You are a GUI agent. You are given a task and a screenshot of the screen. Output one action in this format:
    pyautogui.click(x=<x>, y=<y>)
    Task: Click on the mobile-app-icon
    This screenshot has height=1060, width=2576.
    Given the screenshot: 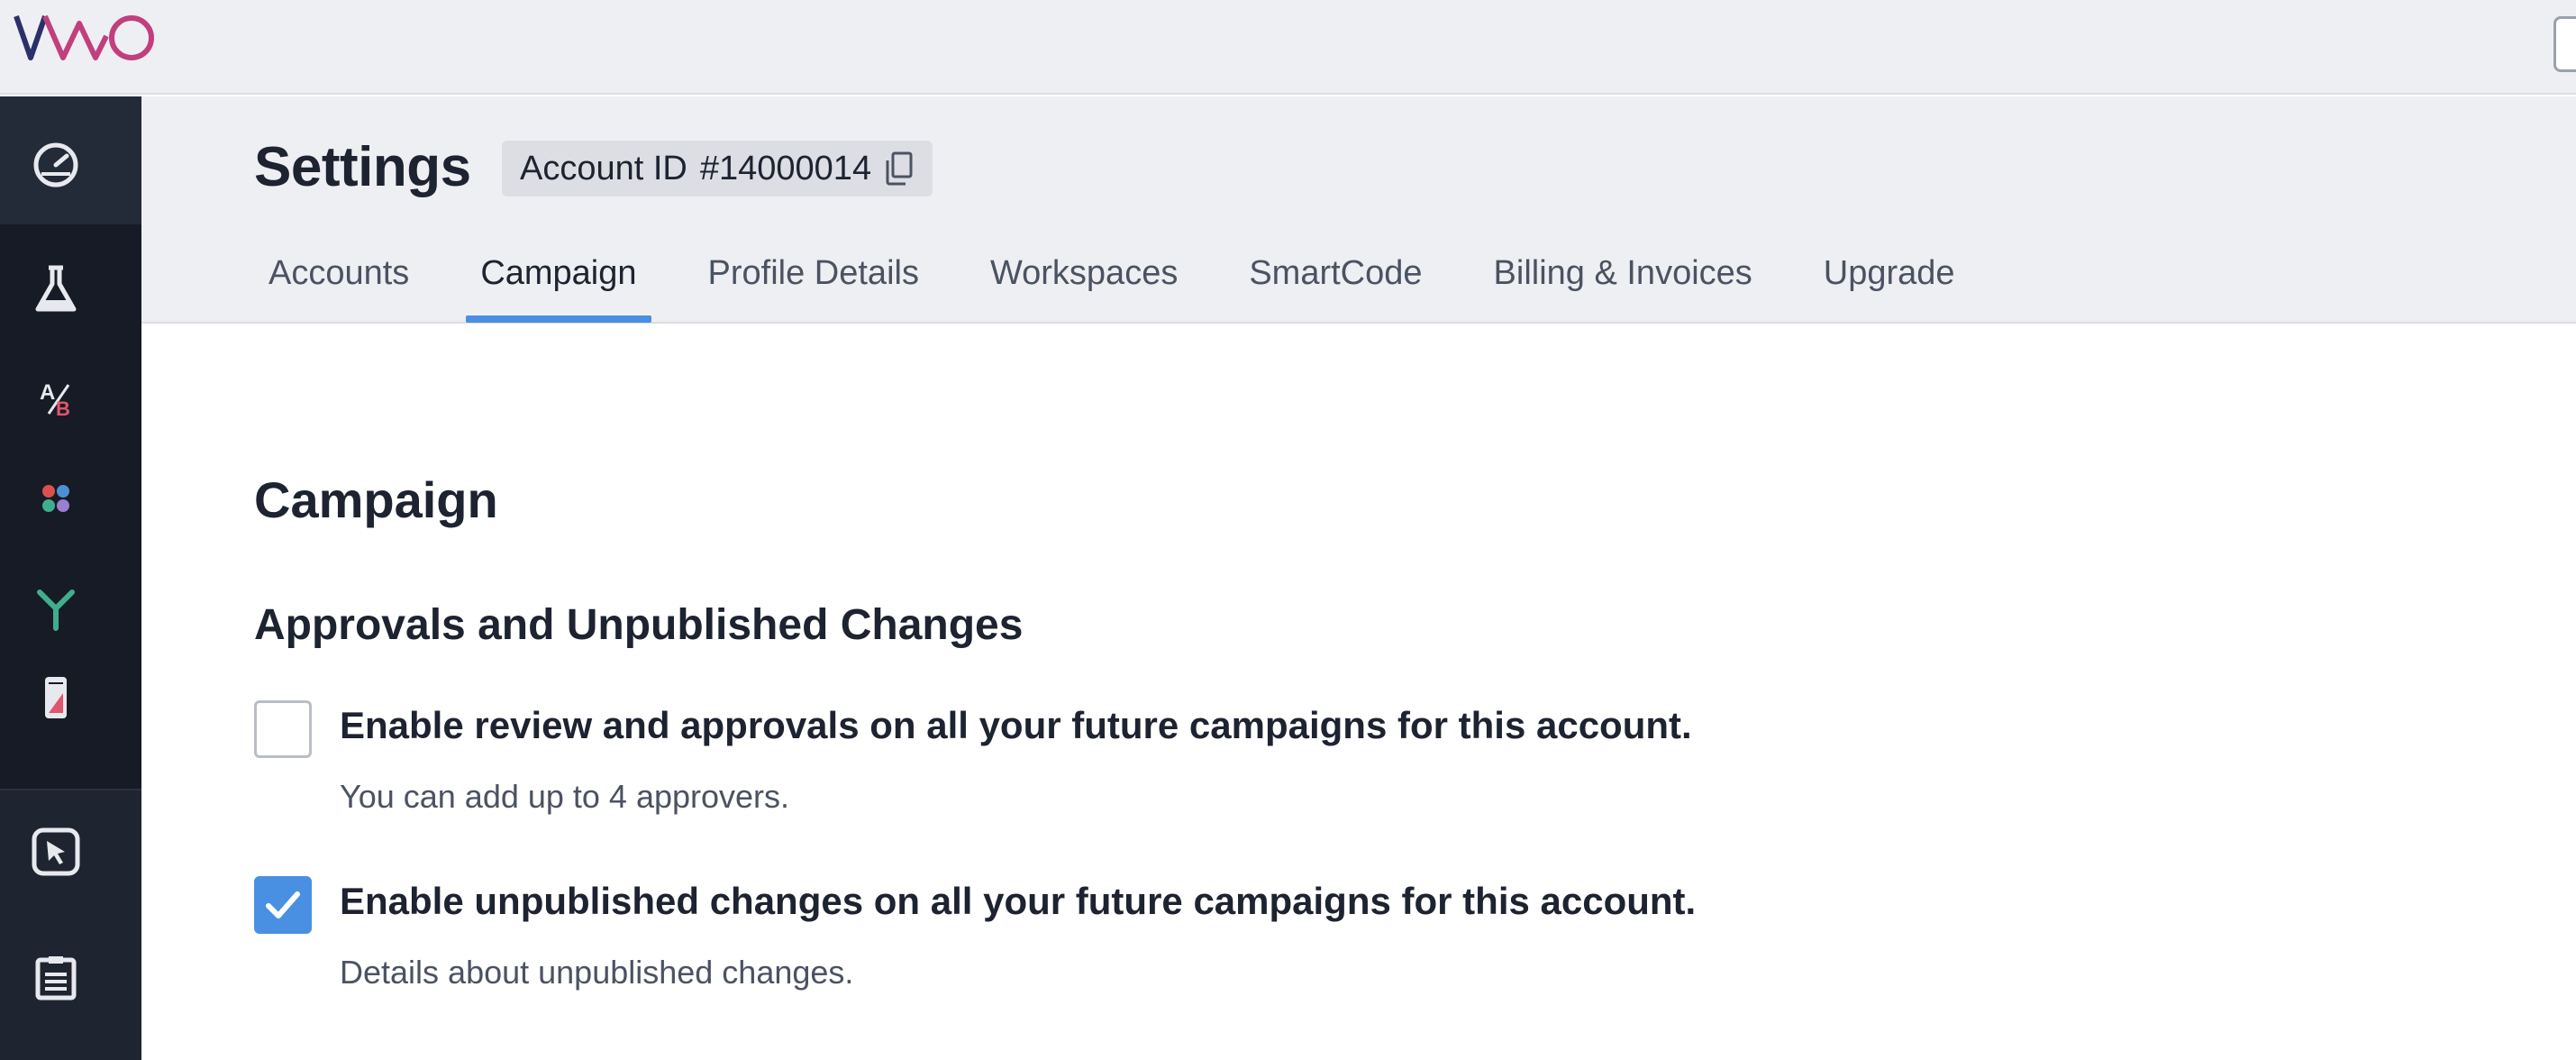 What is the action you would take?
    pyautogui.click(x=56, y=698)
    